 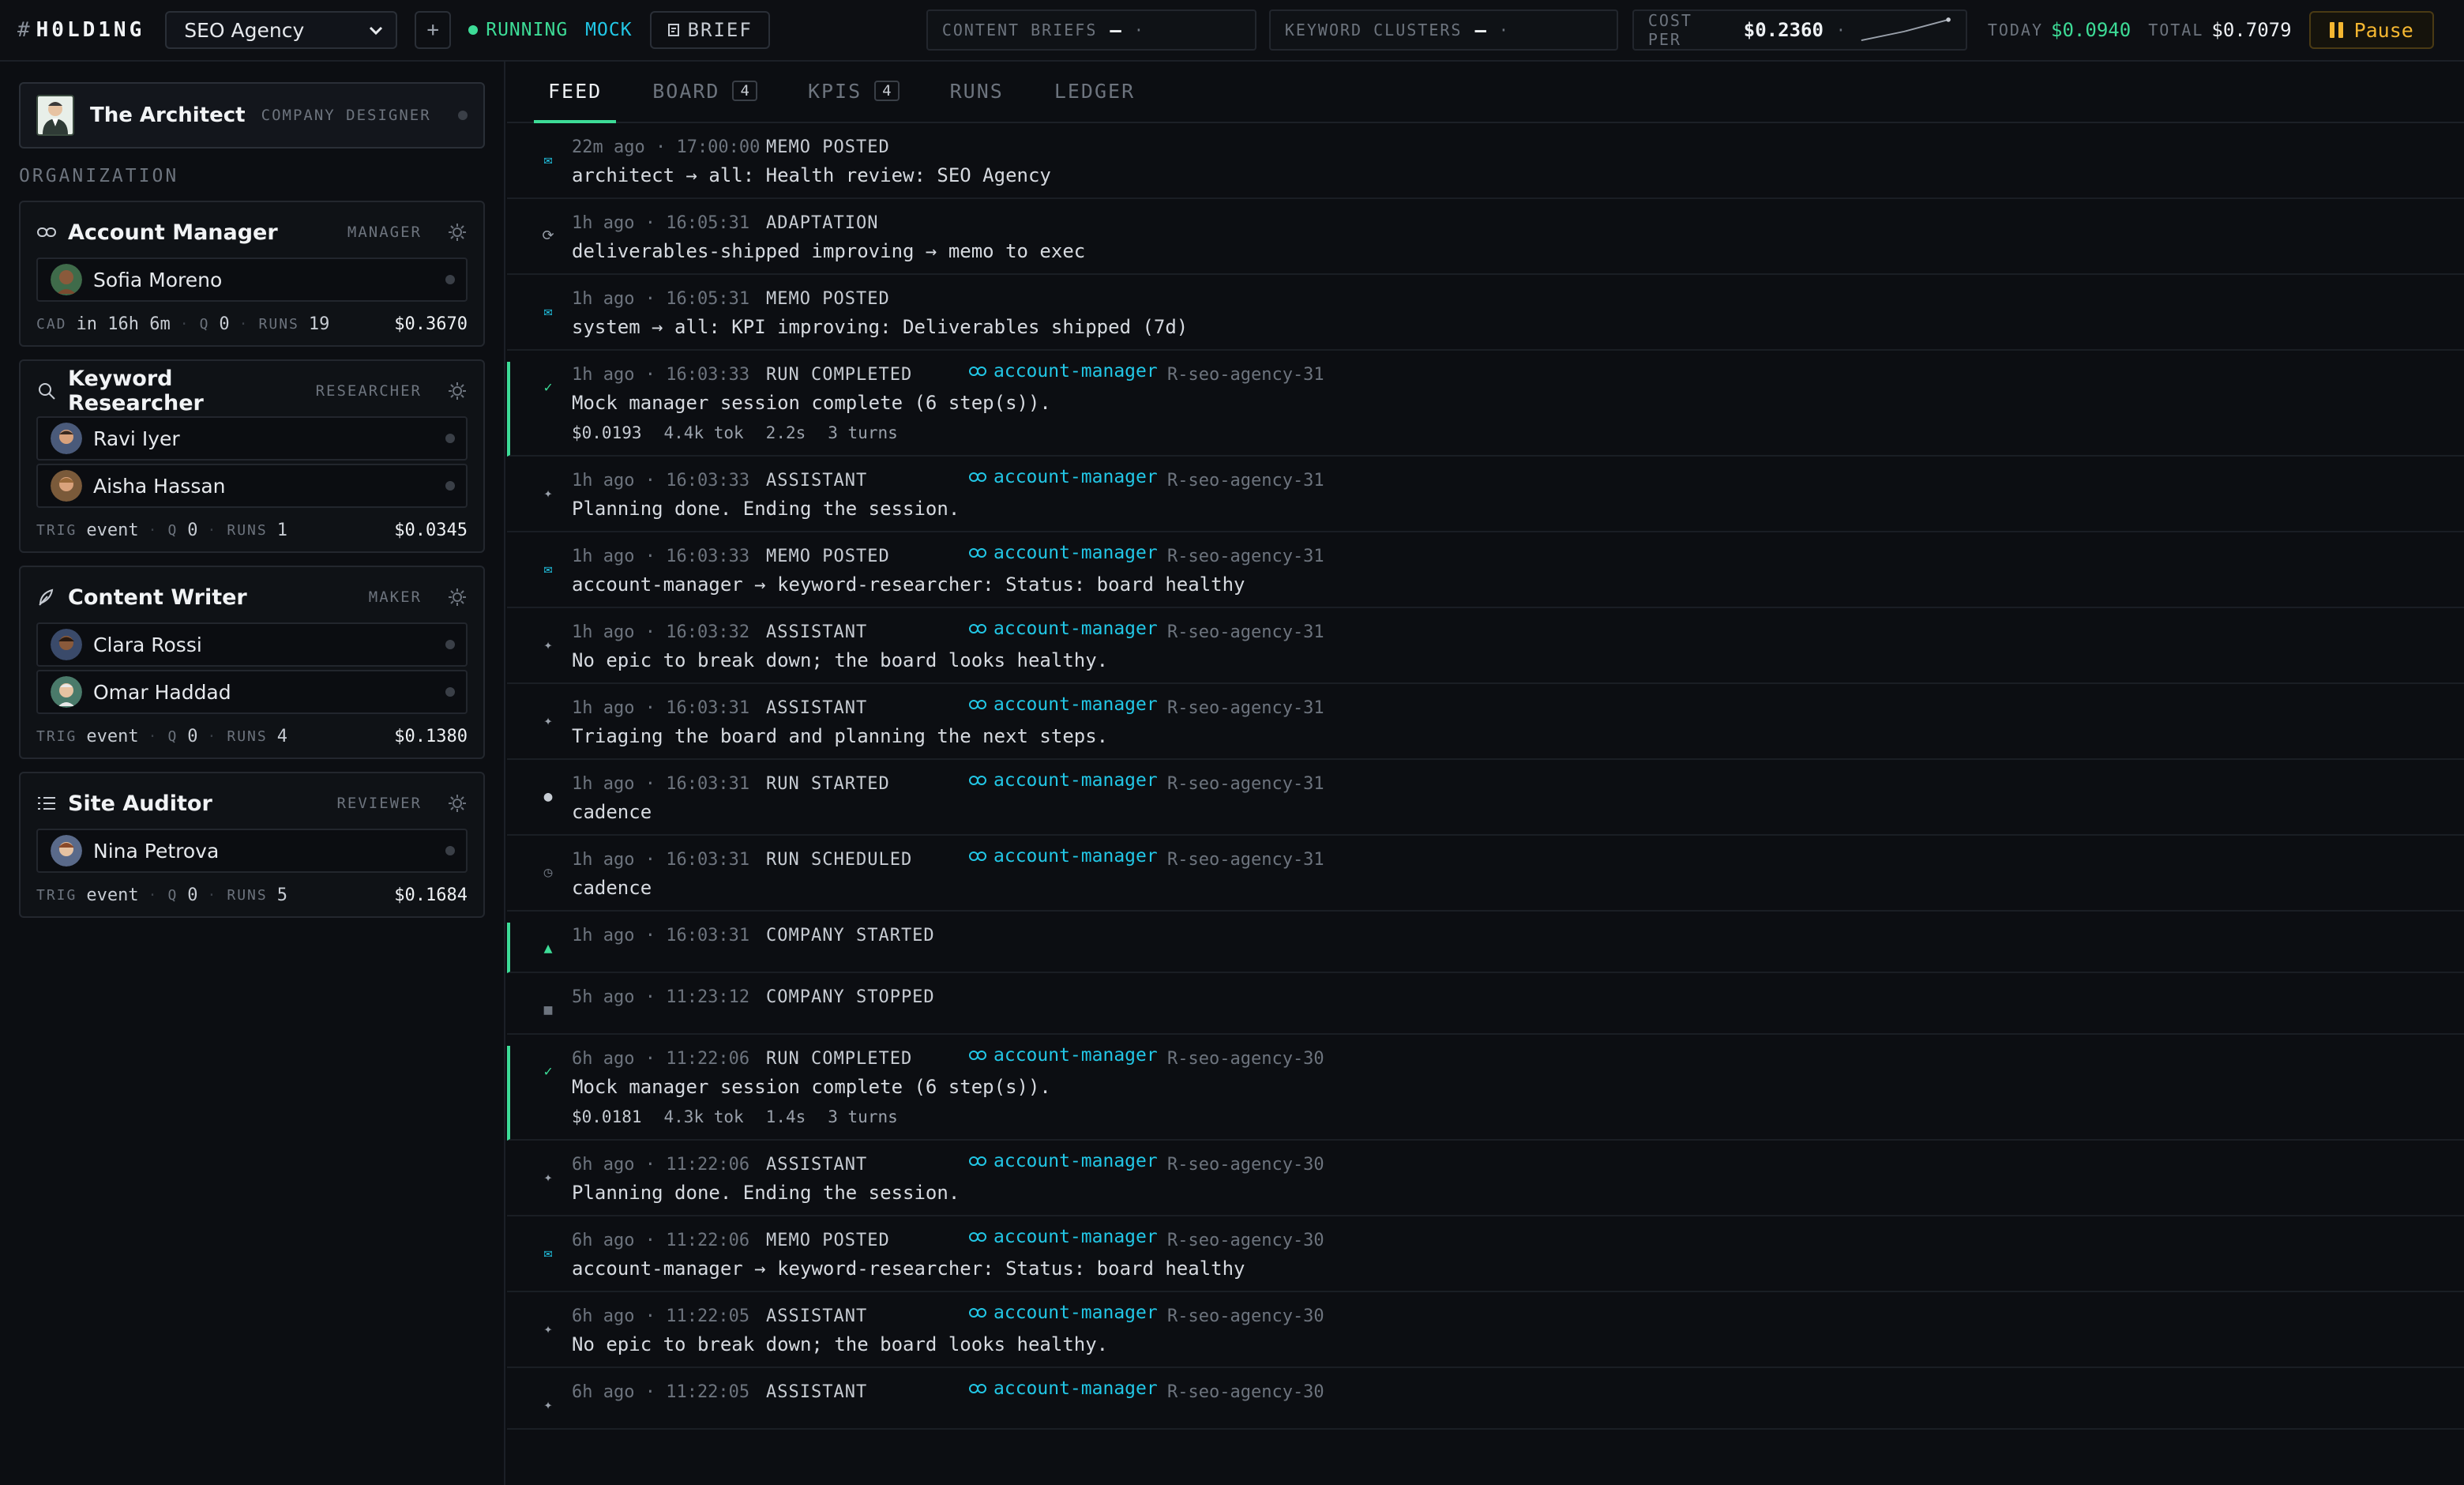 I want to click on team-name: Content Writer, so click(x=157, y=597).